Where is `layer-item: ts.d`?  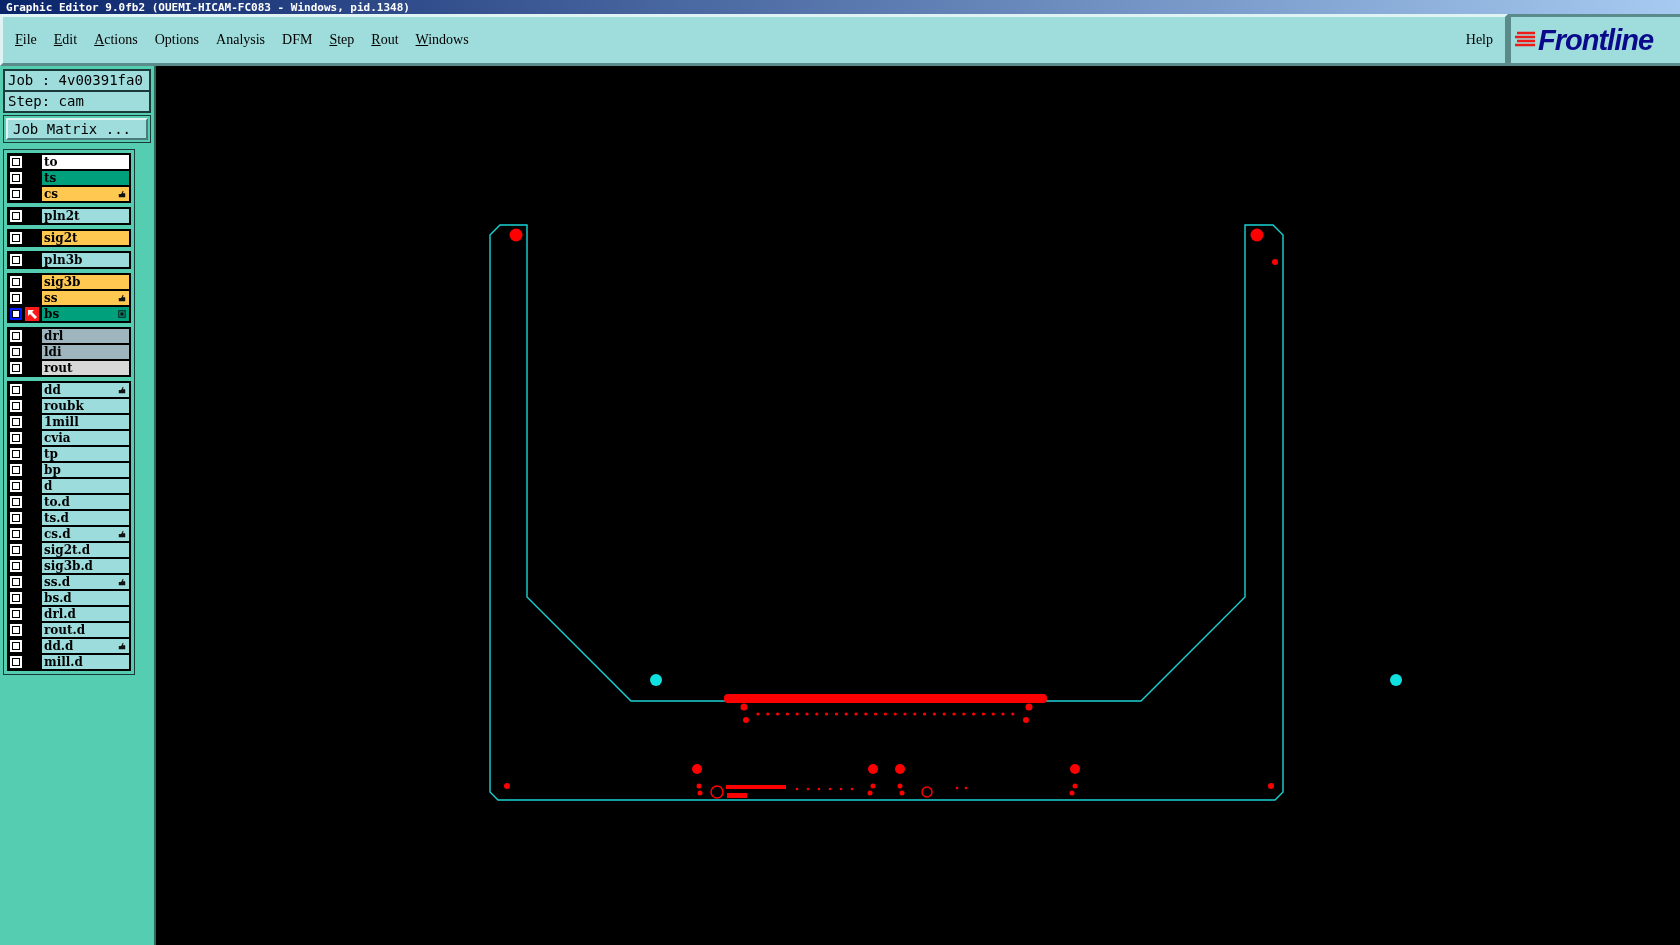
layer-item: ts.d is located at coordinates (85, 518).